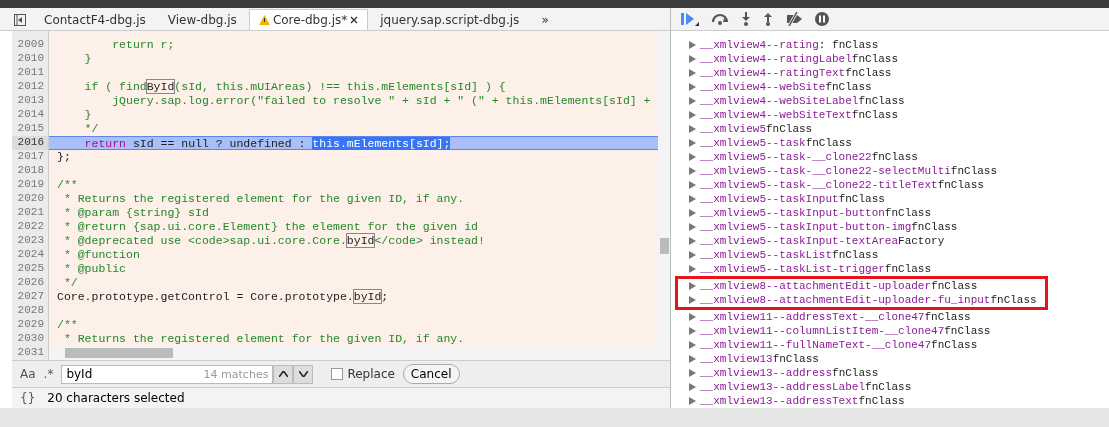 The image size is (1109, 427). Describe the element at coordinates (788, 373) in the screenshot. I see `scope-row: __xmlview13--addressfnClass` at that location.